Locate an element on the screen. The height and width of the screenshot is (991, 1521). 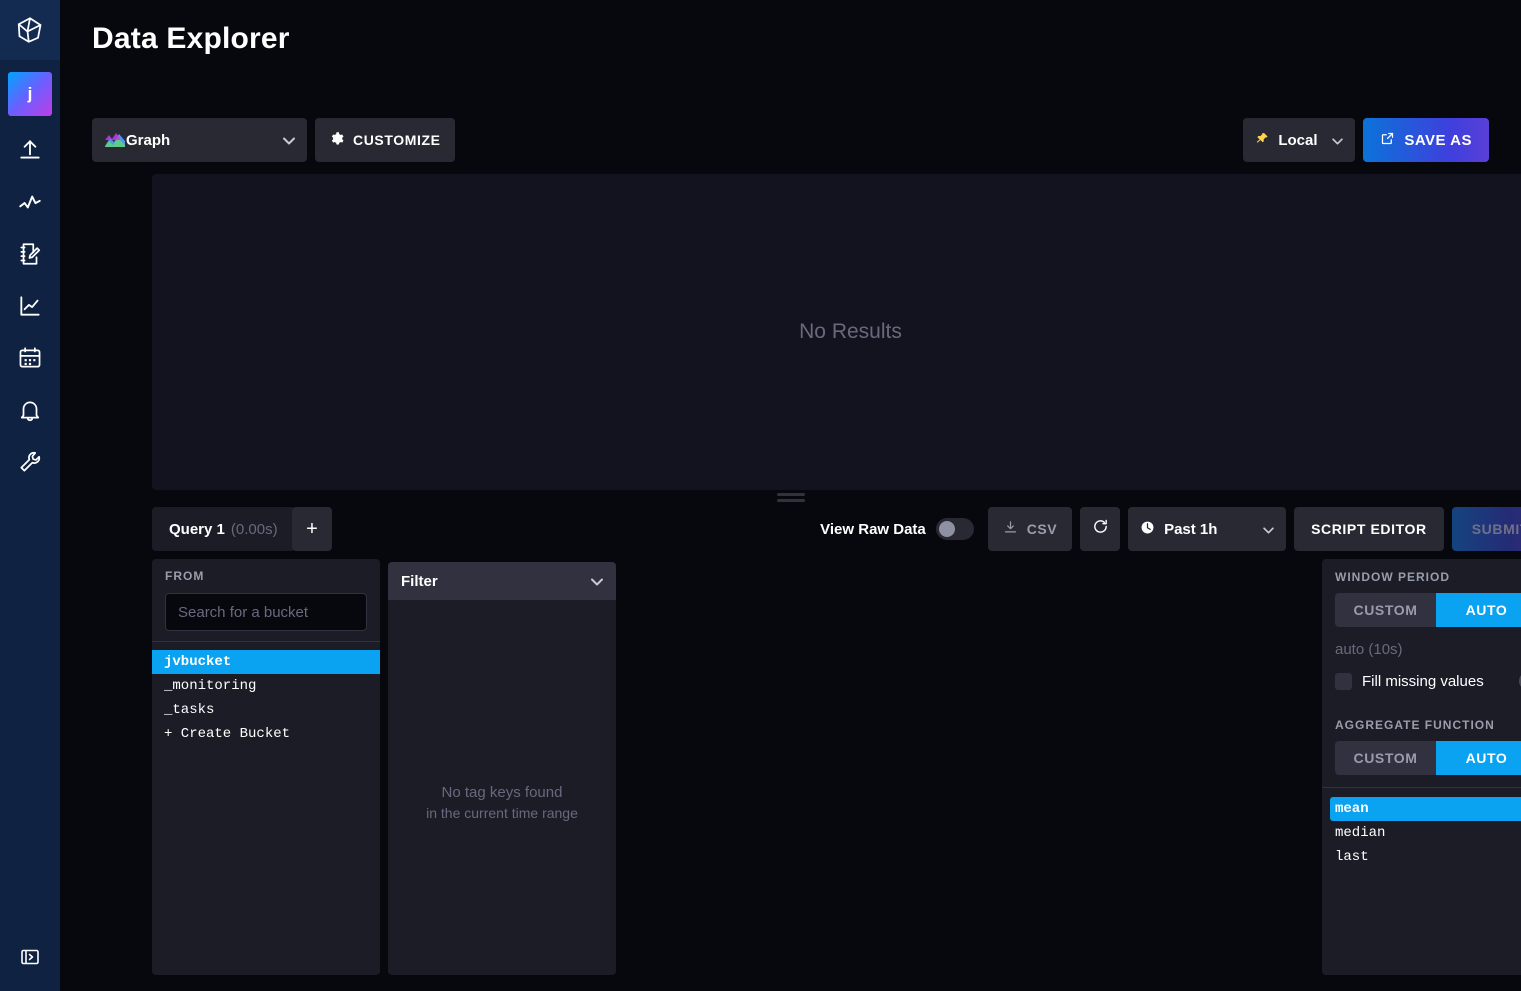
query-tab: Query 1 (0.00s) is located at coordinates (223, 529).